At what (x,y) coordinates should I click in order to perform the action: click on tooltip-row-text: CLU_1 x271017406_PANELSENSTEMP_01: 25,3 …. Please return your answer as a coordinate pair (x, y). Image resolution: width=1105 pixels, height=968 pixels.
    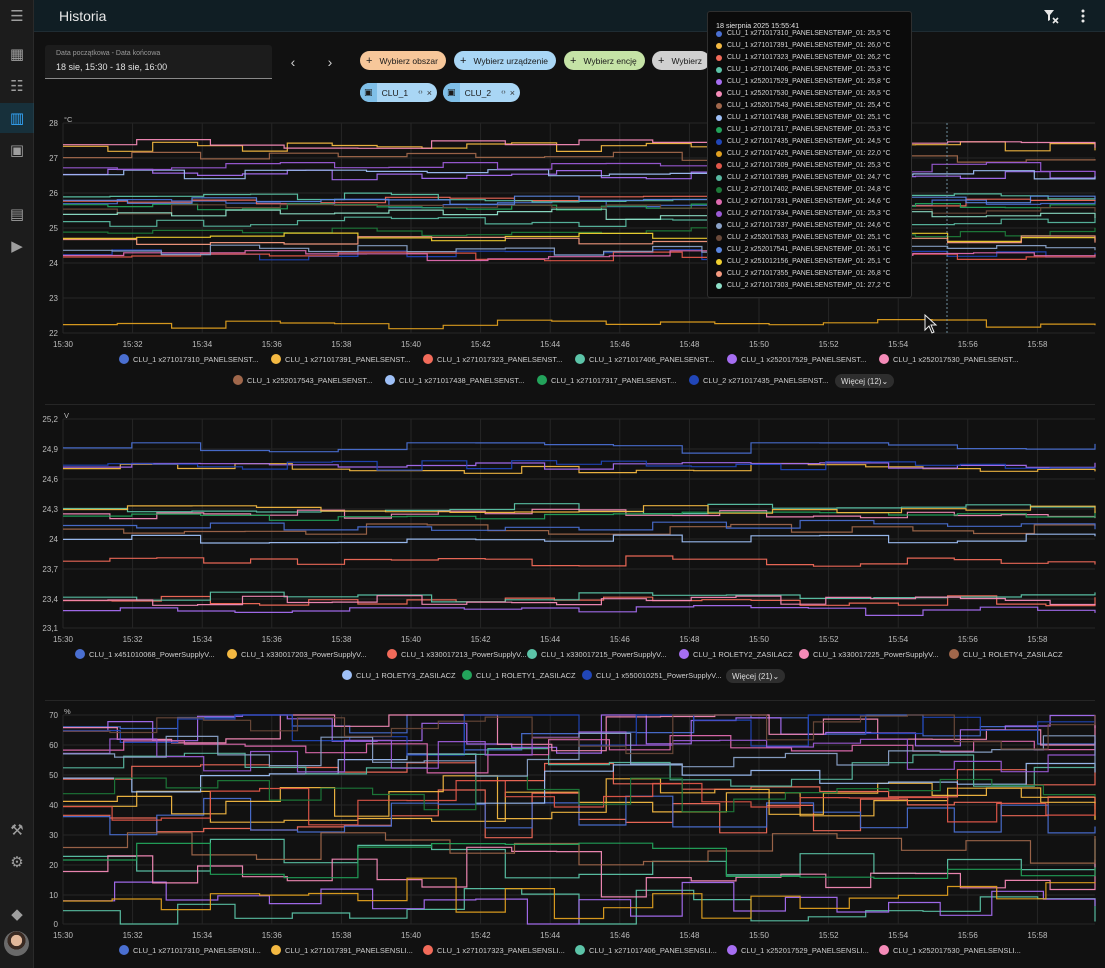
    Looking at the image, I should click on (809, 69).